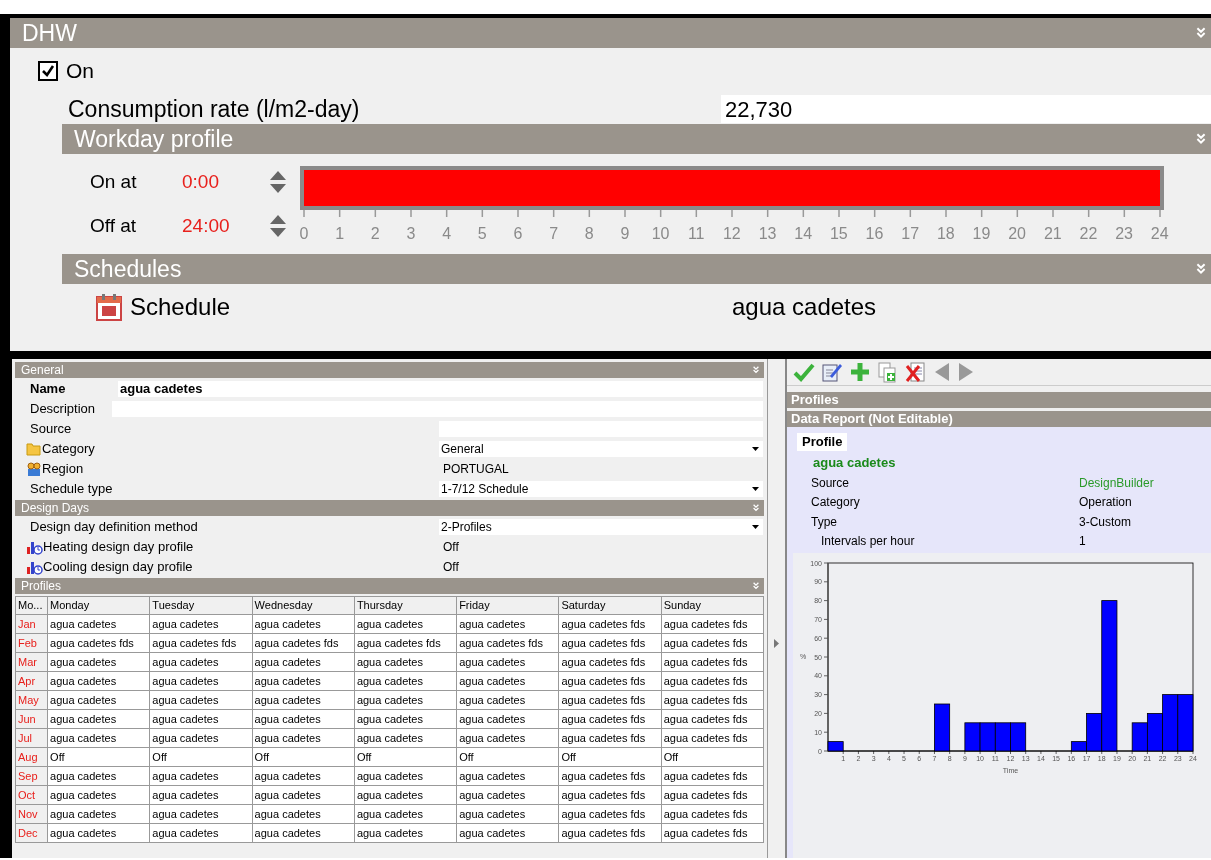 This screenshot has height=860, width=1211. What do you see at coordinates (966, 109) in the screenshot?
I see `consumption-field: 22,730` at bounding box center [966, 109].